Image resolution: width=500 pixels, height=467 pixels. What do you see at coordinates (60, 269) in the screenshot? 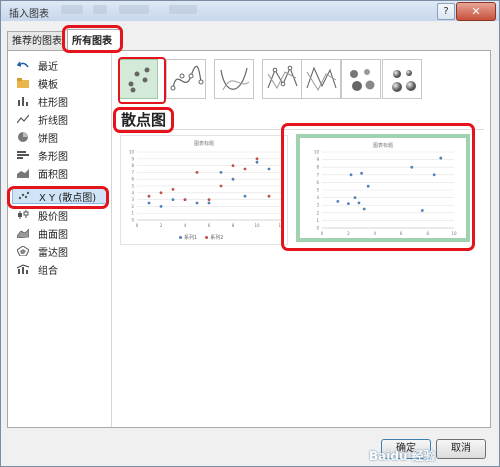
I see `sidebar-item-combo-chart: 组合` at bounding box center [60, 269].